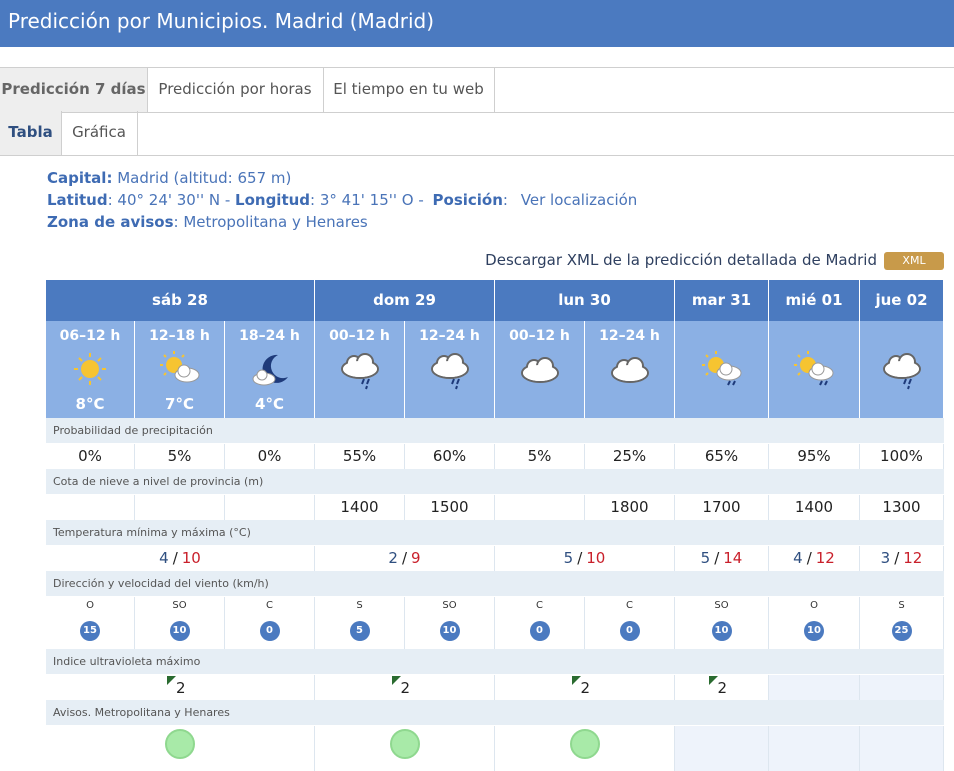 Image resolution: width=954 pixels, height=771 pixels. What do you see at coordinates (495, 481) in the screenshot?
I see `section-label: Cota de nieve a nivel de provincia (m)` at bounding box center [495, 481].